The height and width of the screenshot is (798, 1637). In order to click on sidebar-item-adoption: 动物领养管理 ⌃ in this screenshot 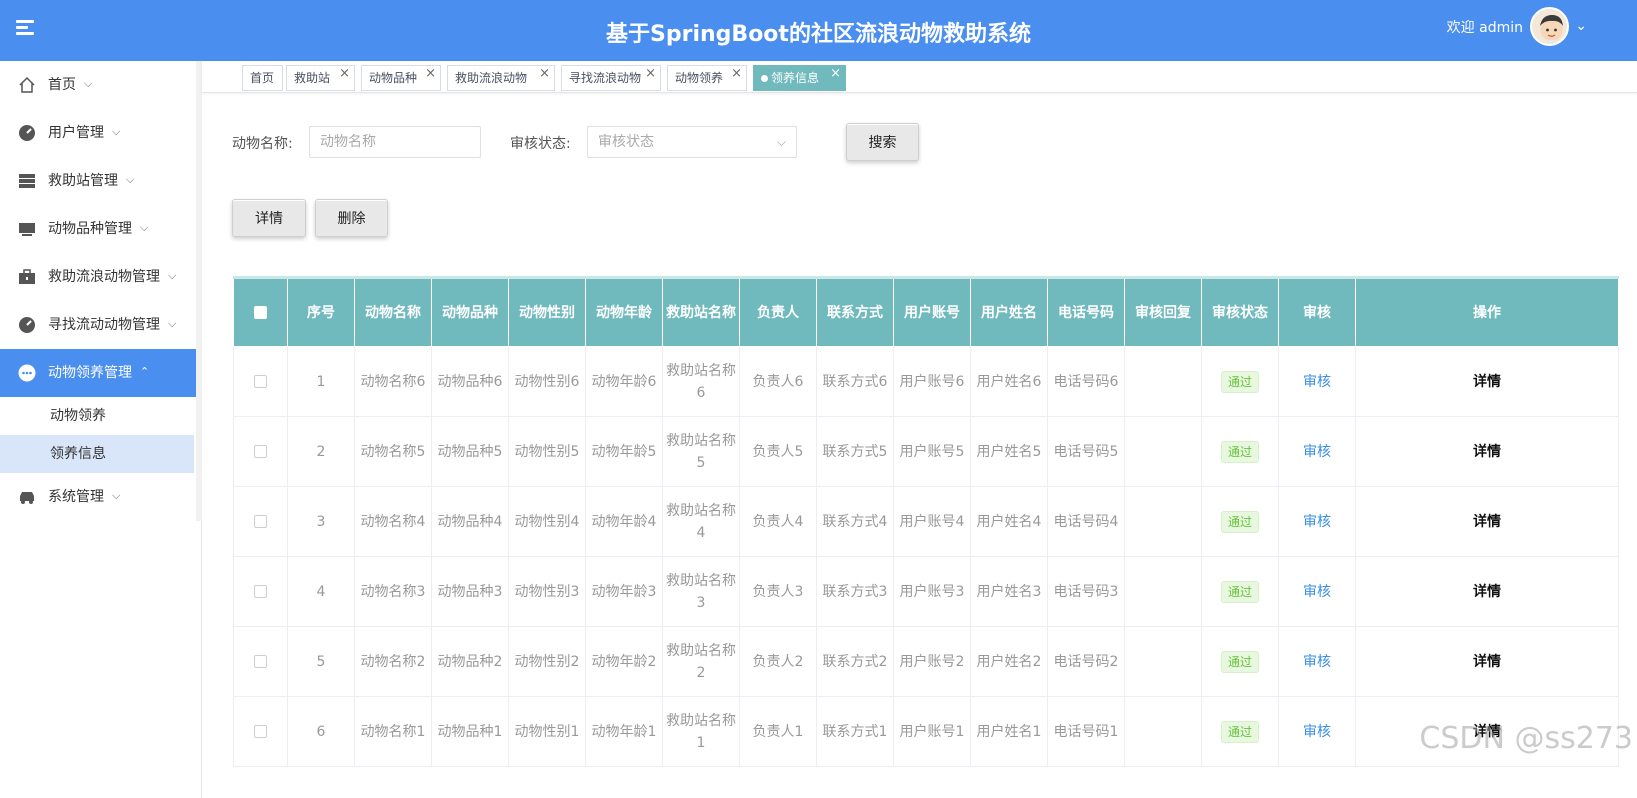, I will do `click(100, 373)`.